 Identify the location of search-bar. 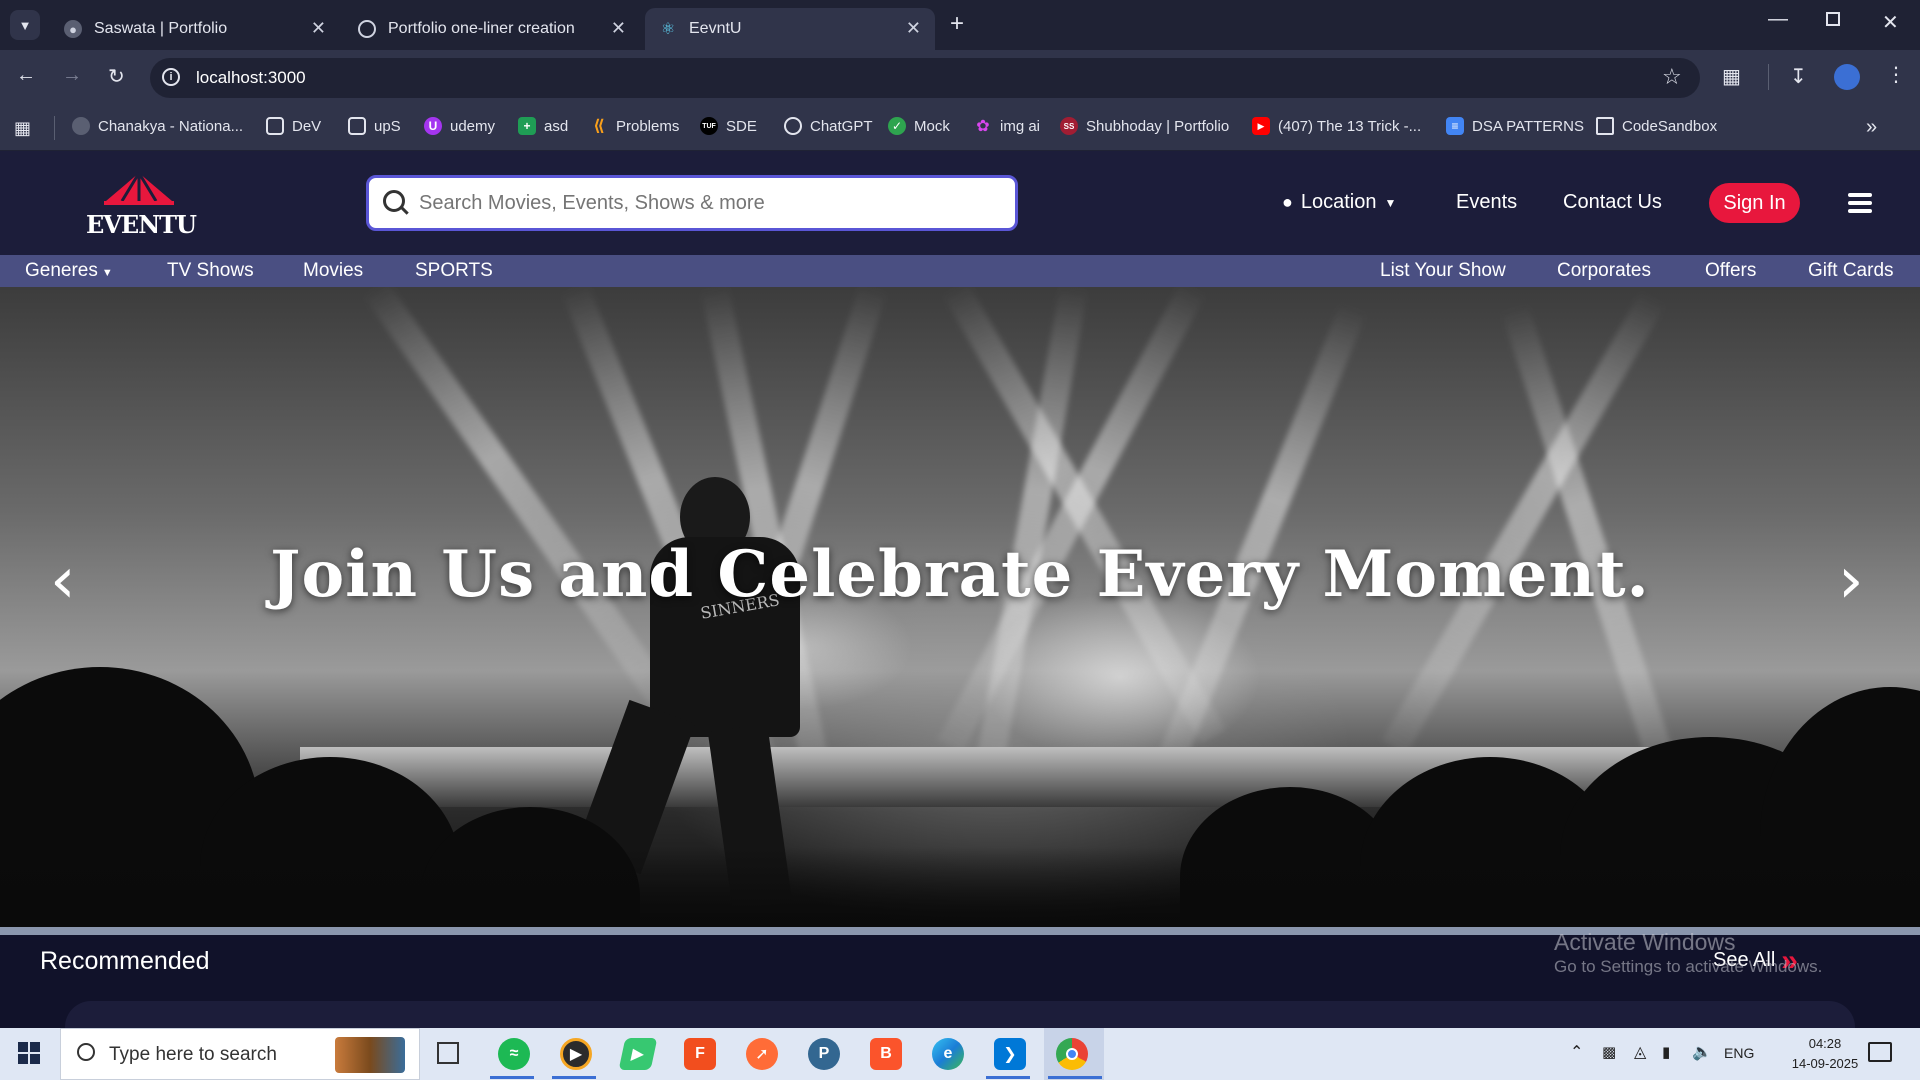
(692, 203).